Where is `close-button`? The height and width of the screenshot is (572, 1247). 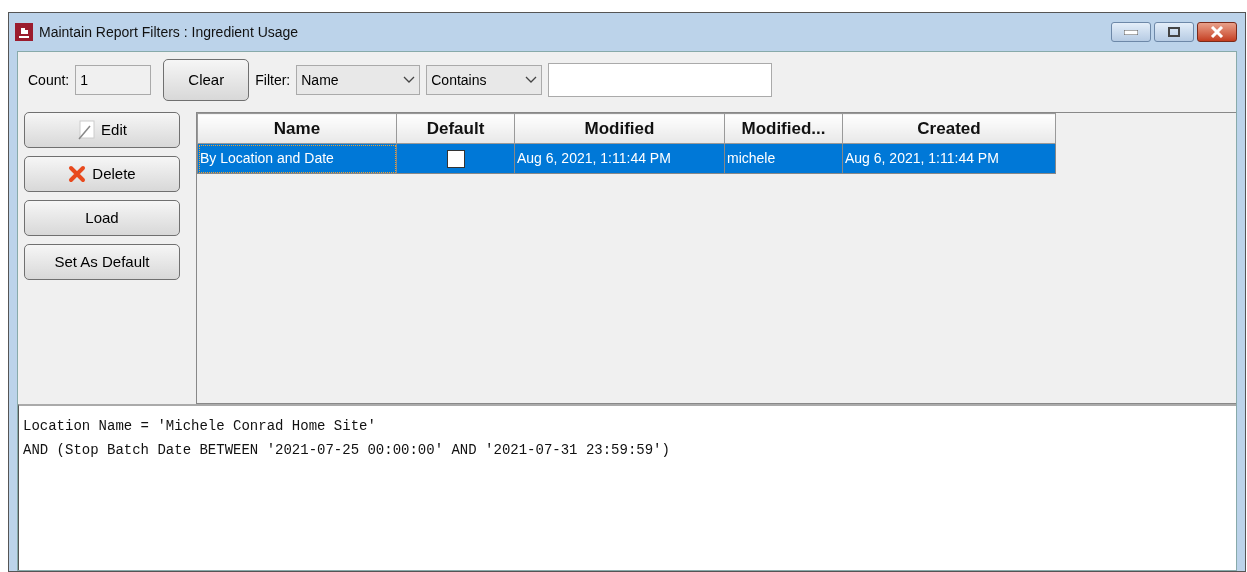
close-button is located at coordinates (1217, 32).